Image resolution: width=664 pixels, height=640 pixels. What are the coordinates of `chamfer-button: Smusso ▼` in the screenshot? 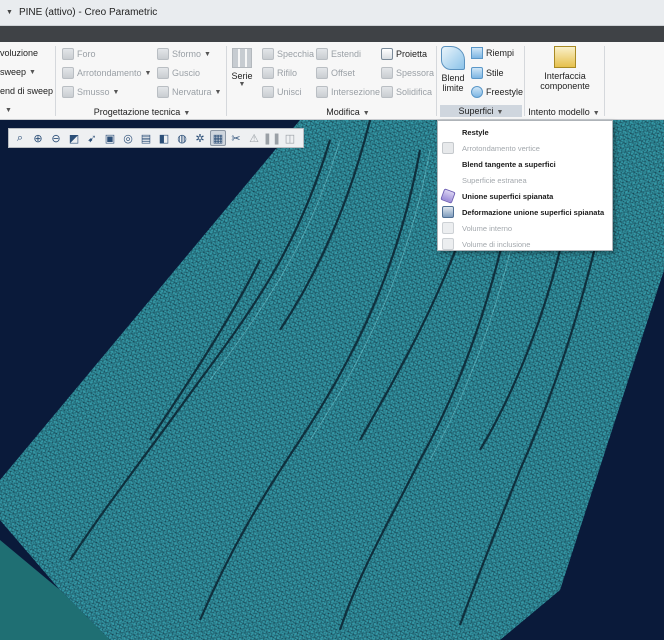 It's located at (90, 92).